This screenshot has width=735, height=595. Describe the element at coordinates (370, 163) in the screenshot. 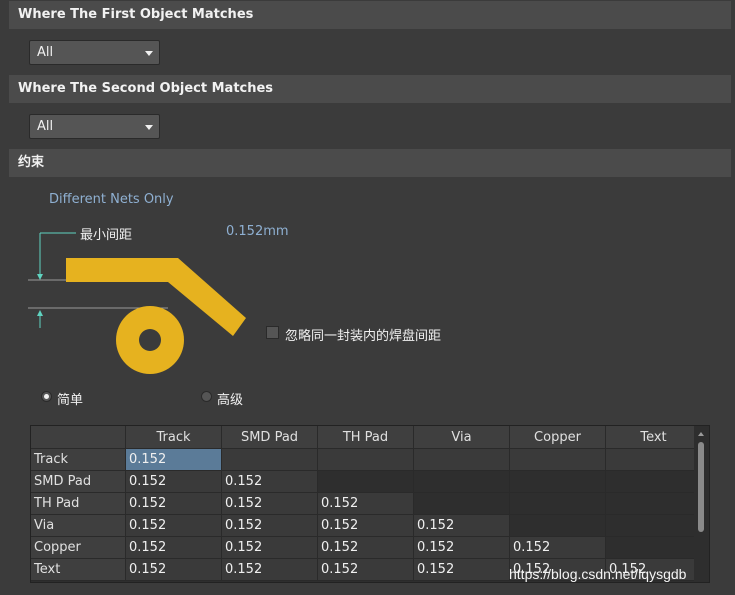

I see `constraints-header: 约束` at that location.